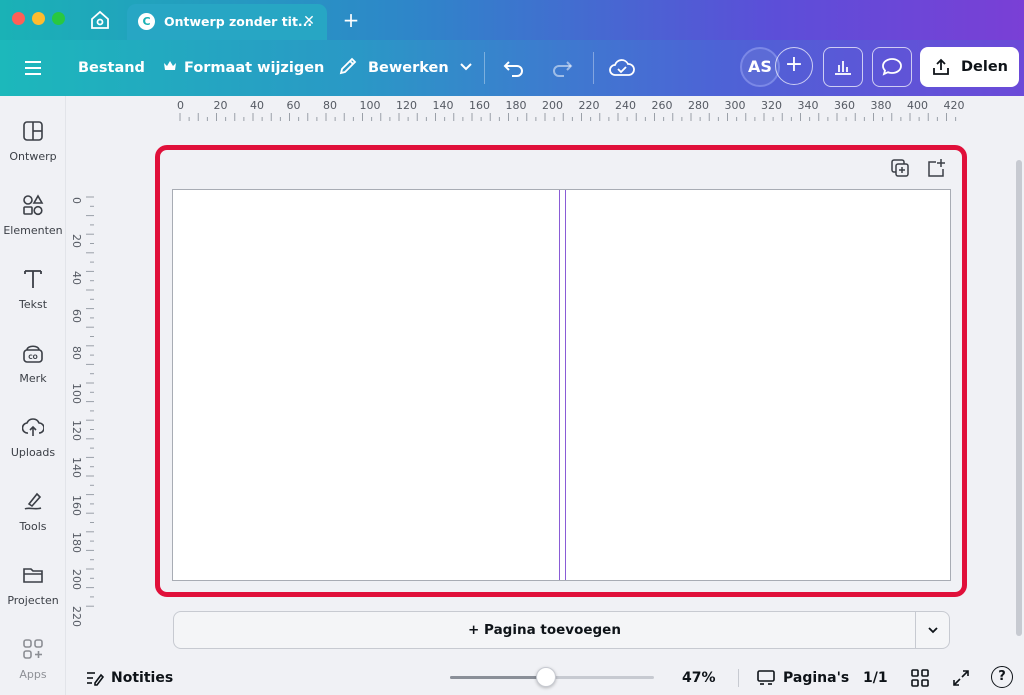 The width and height of the screenshot is (1024, 695). Describe the element at coordinates (33, 378) in the screenshot. I see `sidebar-item-label: Merk` at that location.